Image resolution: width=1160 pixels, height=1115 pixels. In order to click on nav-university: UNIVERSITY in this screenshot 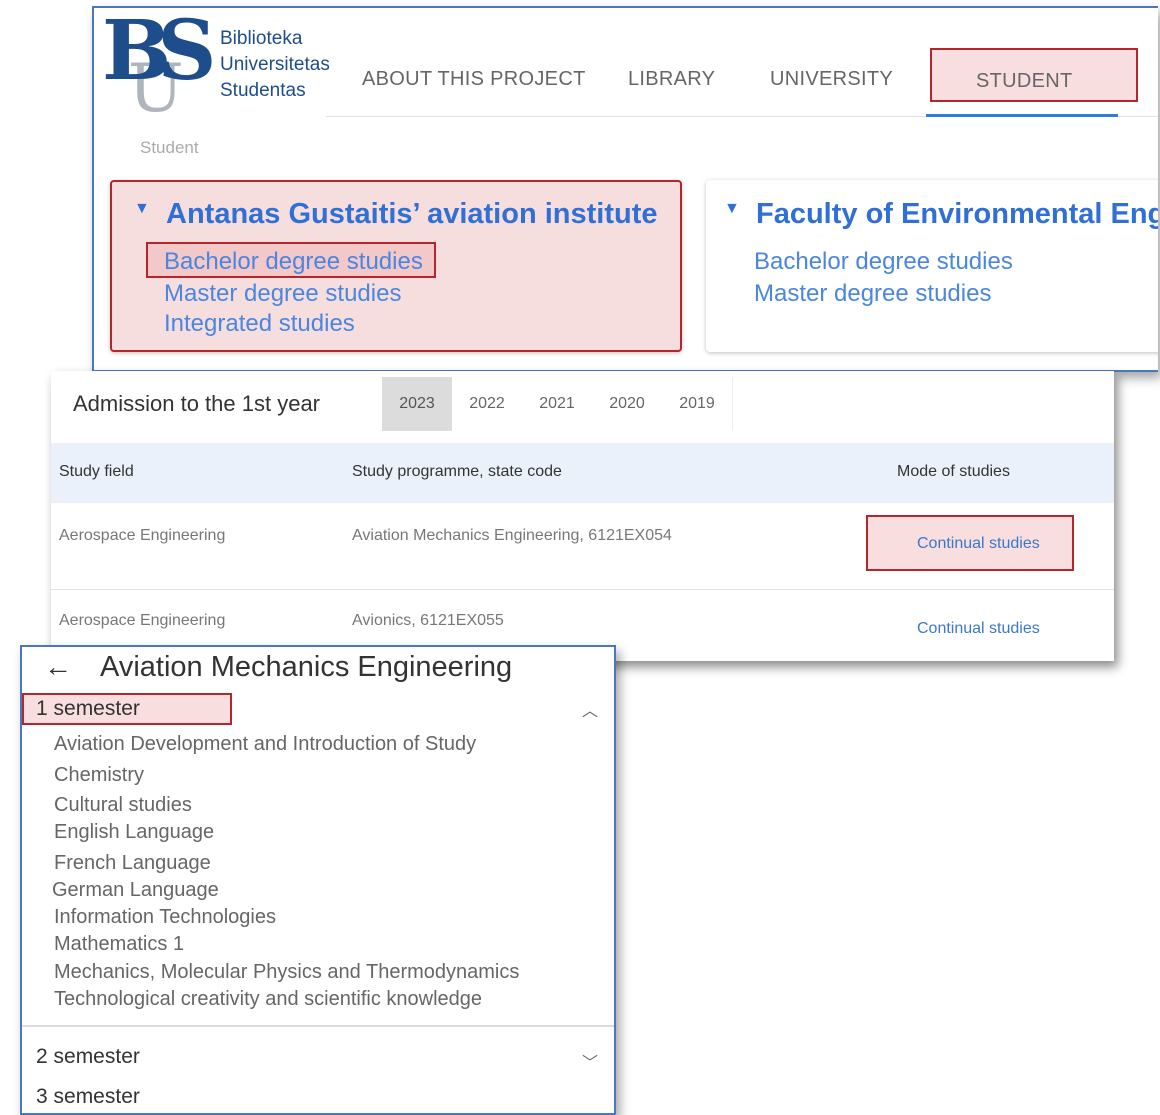, I will do `click(831, 79)`.